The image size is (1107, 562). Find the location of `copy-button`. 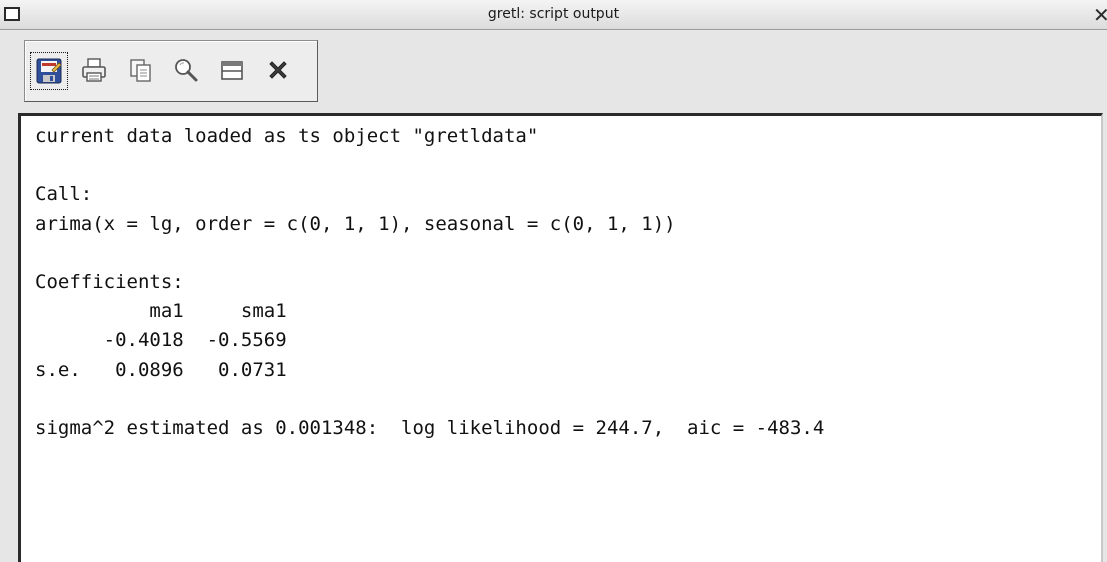

copy-button is located at coordinates (141, 71).